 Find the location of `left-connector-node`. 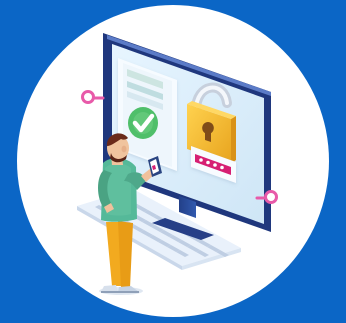

left-connector-node is located at coordinates (88, 97).